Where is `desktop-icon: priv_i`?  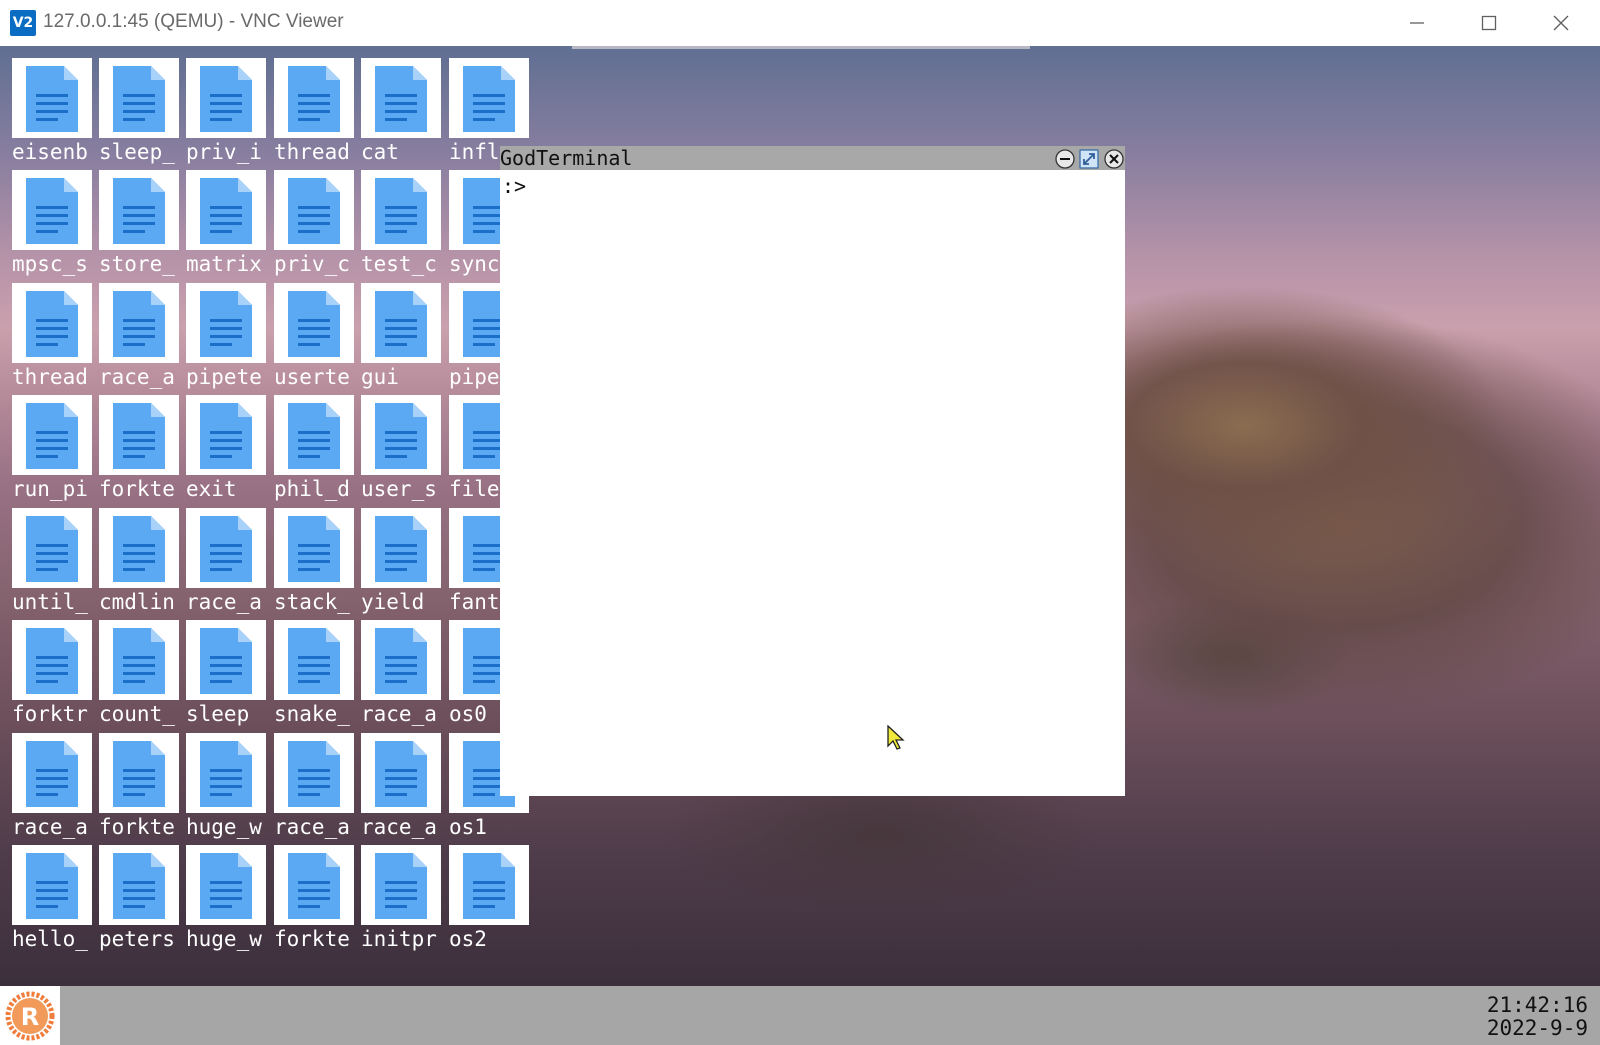
desktop-icon: priv_i is located at coordinates (227, 112).